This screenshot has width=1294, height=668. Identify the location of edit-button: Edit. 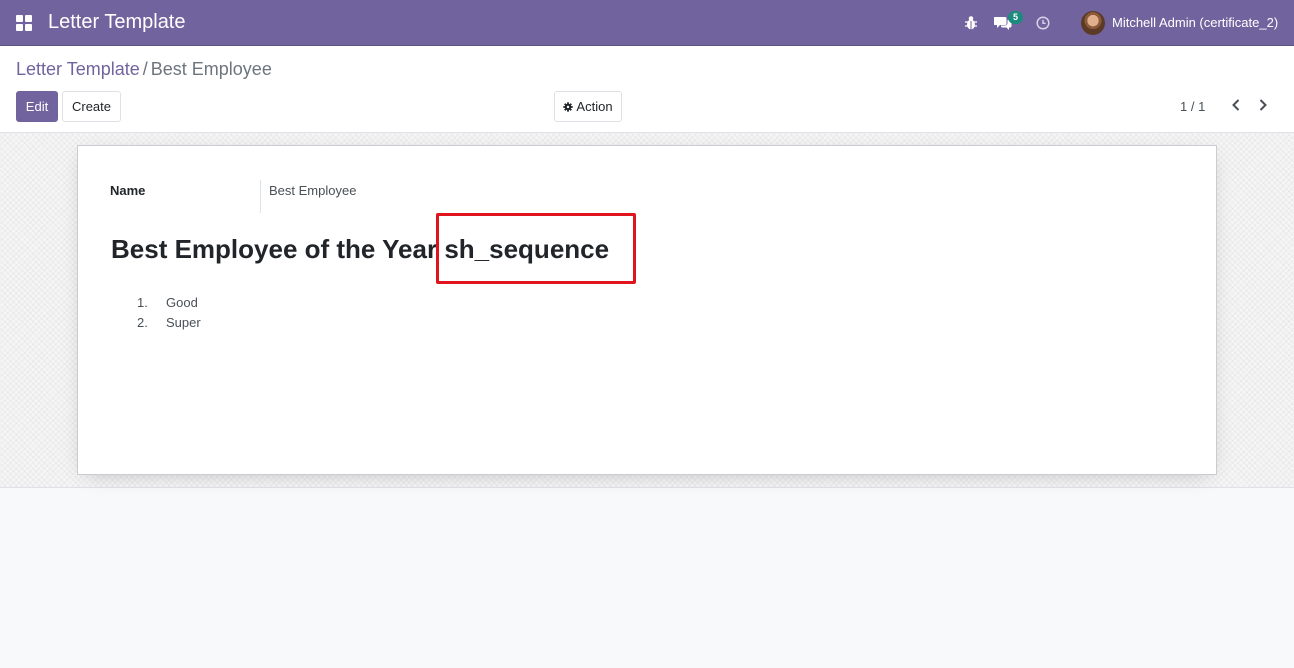
(37, 106).